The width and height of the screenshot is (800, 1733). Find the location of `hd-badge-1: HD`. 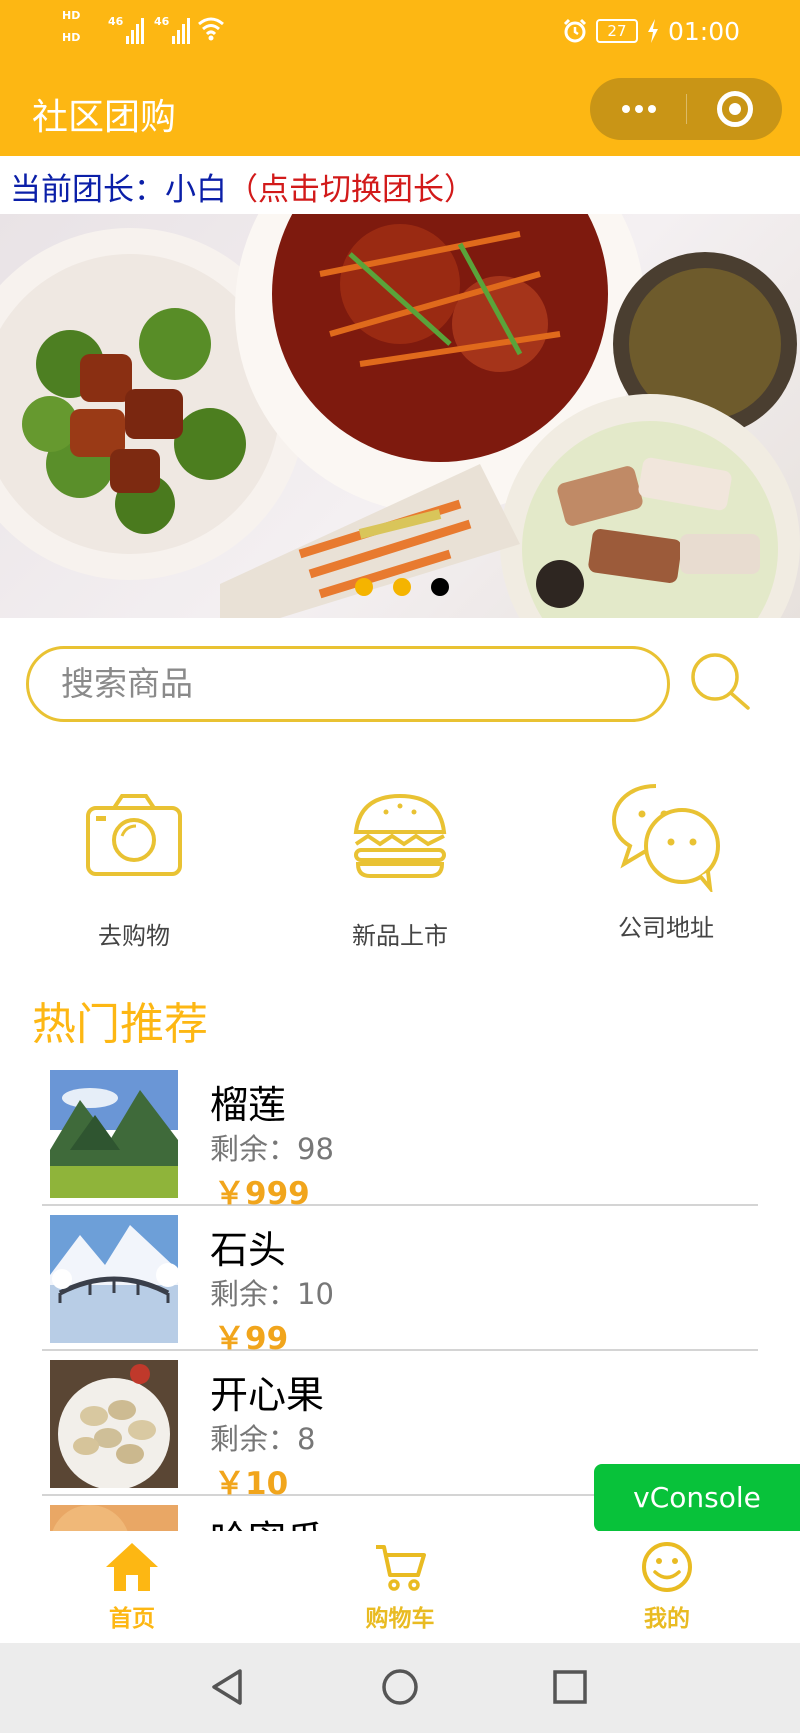

hd-badge-1: HD is located at coordinates (71, 15).